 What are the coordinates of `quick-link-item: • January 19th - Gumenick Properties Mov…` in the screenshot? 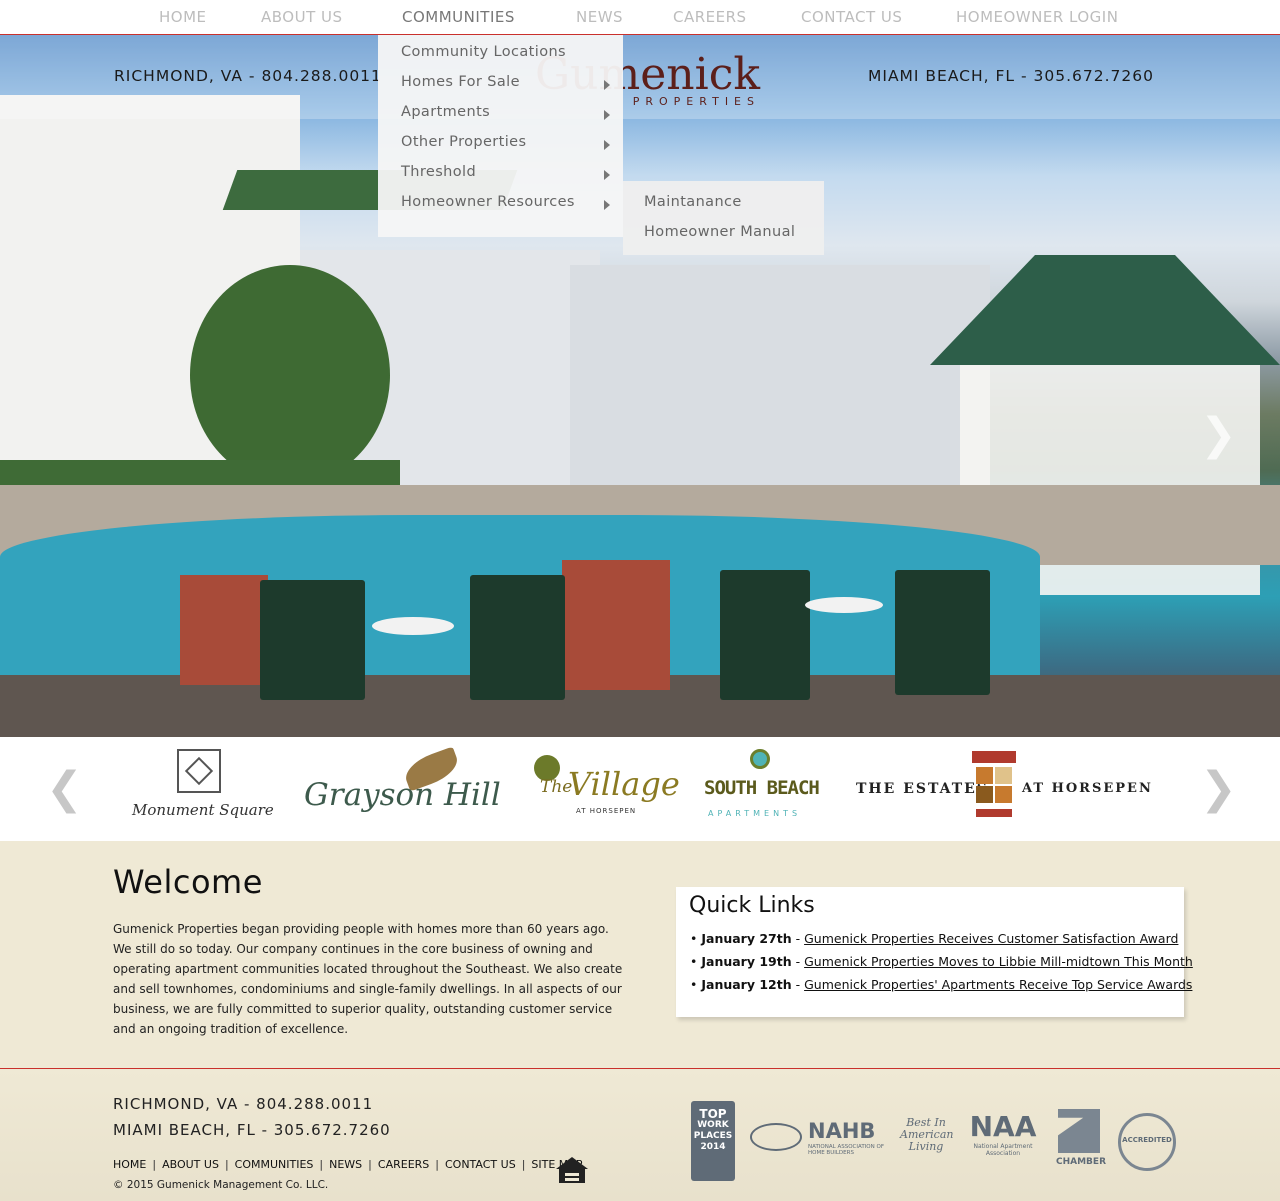 It's located at (941, 961).